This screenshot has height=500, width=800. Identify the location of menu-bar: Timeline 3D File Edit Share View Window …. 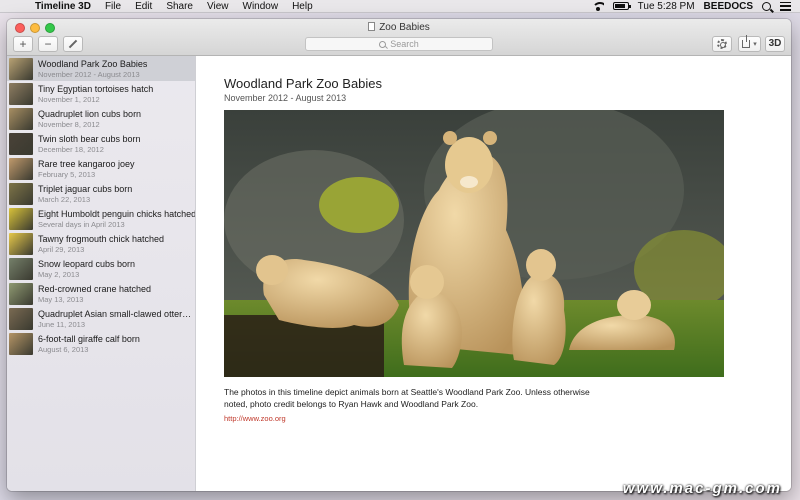
(400, 6).